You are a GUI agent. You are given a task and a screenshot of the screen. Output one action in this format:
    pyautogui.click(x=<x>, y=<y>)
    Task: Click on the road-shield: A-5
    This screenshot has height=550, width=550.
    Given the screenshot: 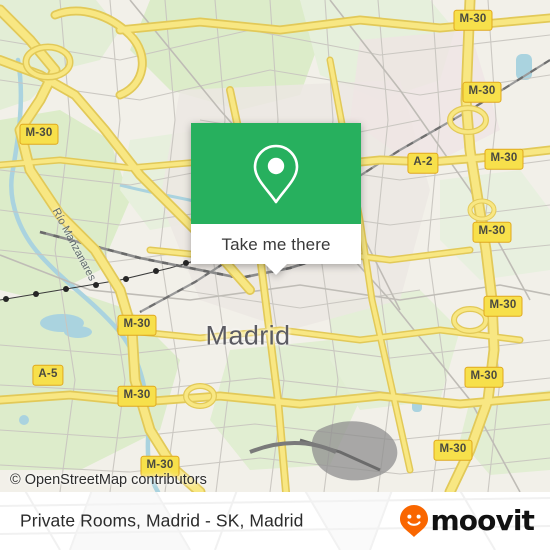 What is the action you would take?
    pyautogui.click(x=48, y=375)
    